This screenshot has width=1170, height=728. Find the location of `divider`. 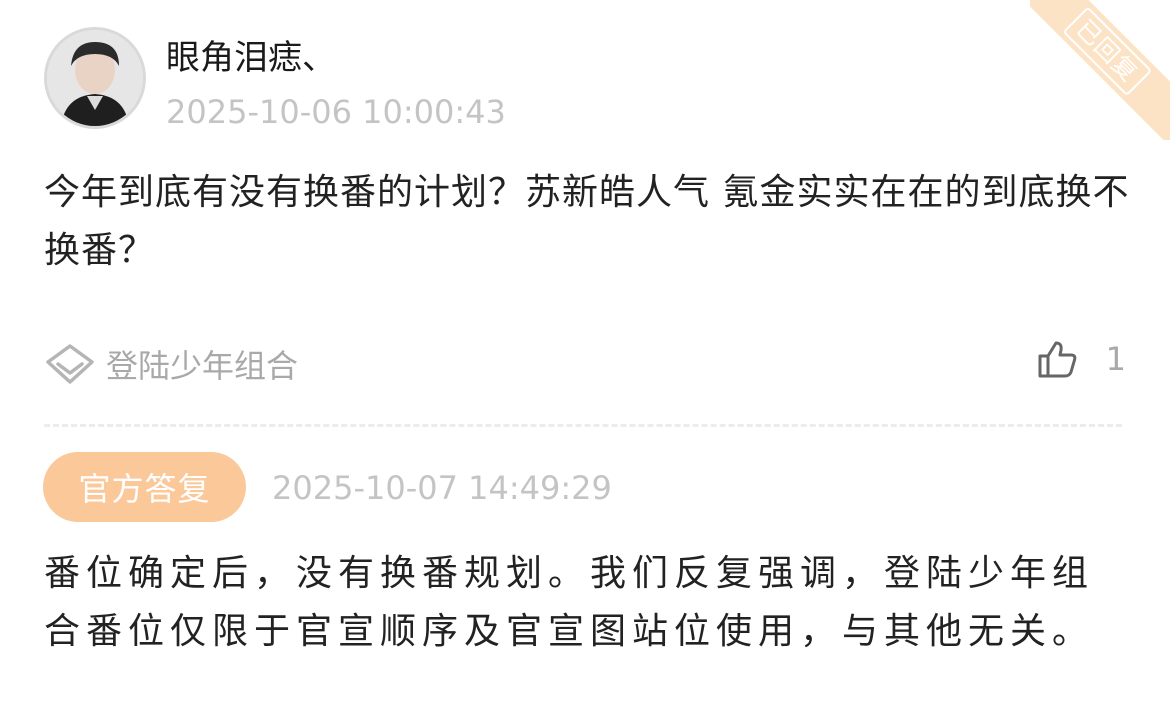

divider is located at coordinates (583, 425).